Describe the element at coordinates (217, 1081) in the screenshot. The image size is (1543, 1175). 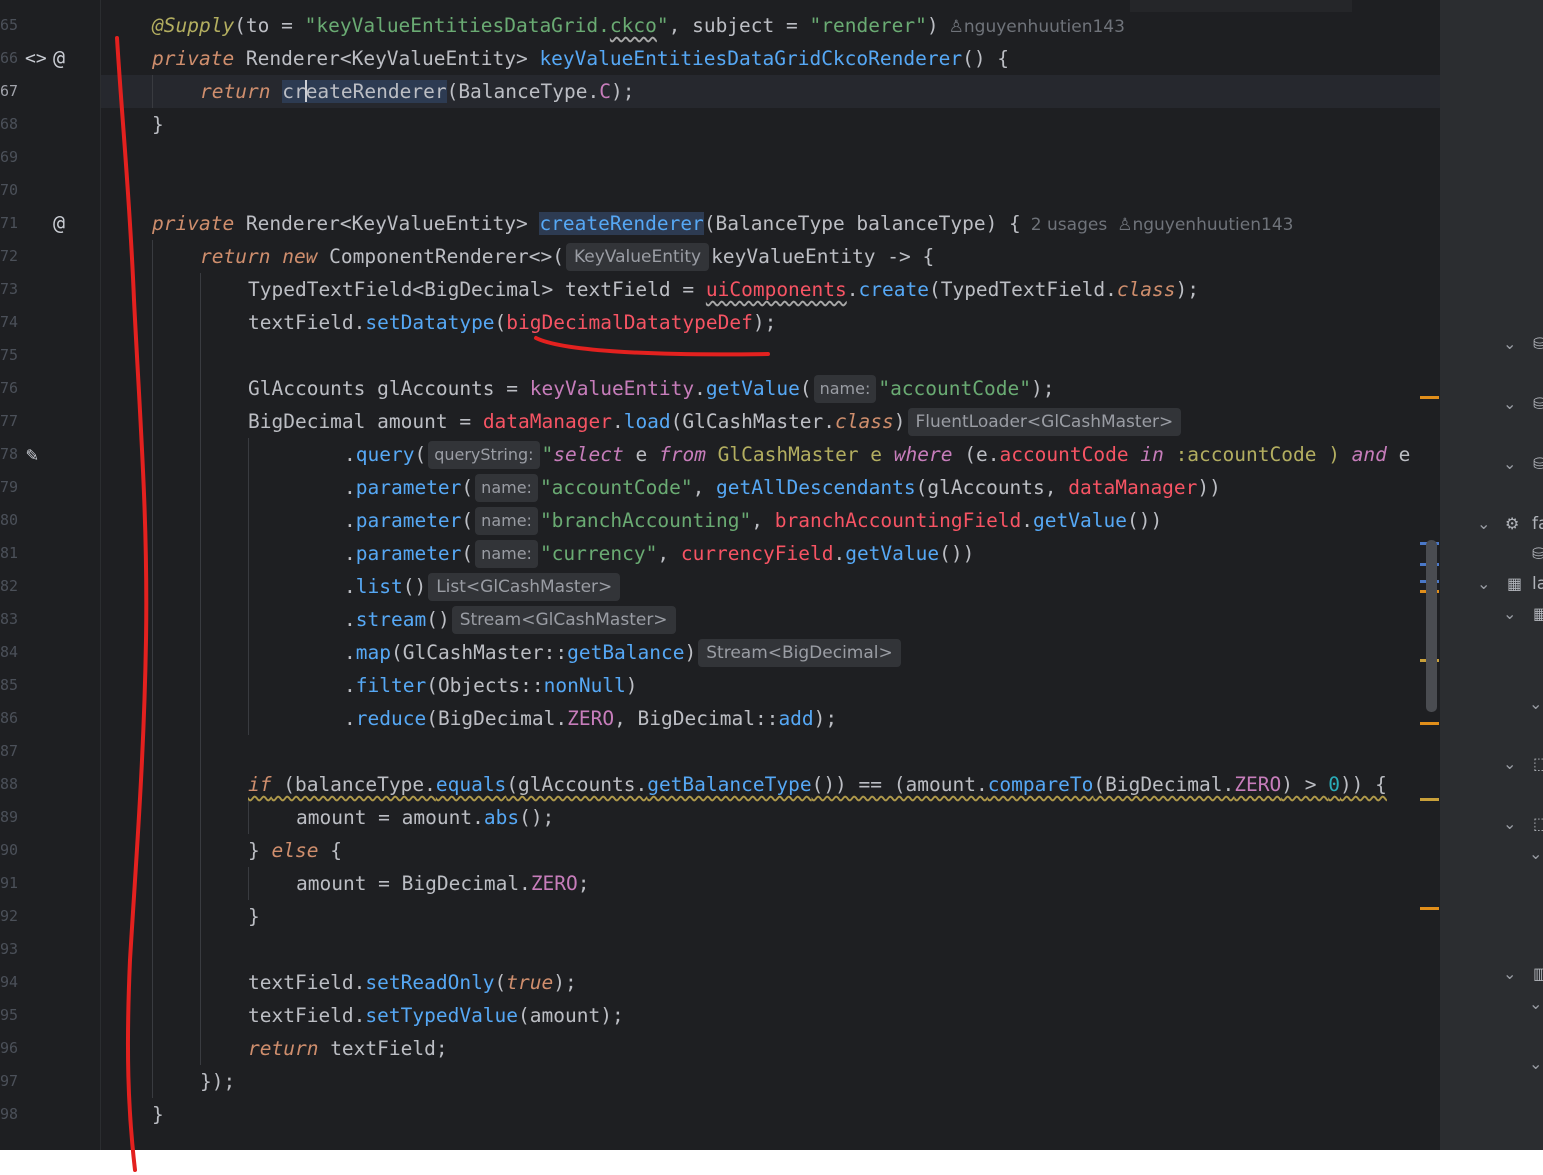
I see `code-line: });` at that location.